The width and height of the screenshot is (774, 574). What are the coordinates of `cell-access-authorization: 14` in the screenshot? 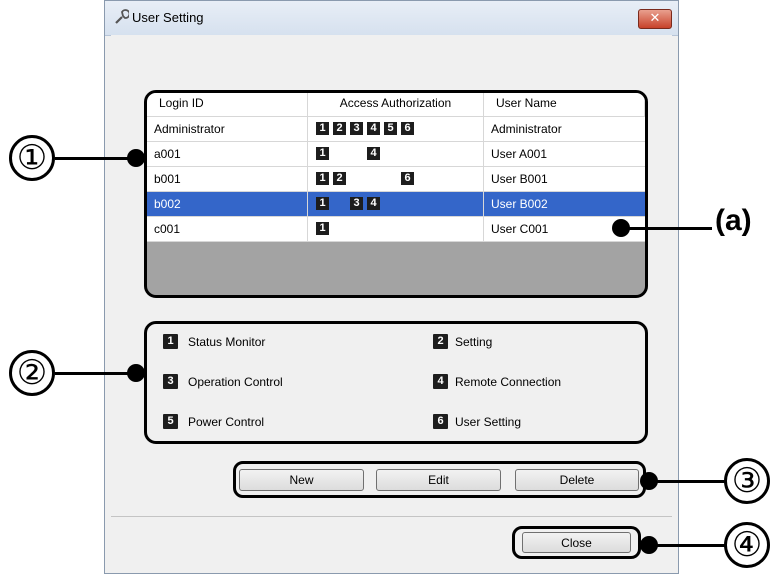 It's located at (396, 154).